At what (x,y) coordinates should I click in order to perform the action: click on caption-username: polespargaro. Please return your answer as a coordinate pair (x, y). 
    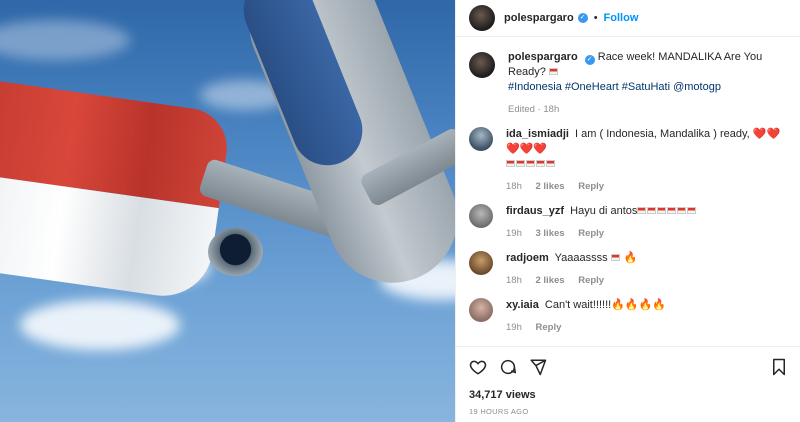
    Looking at the image, I should click on (543, 57).